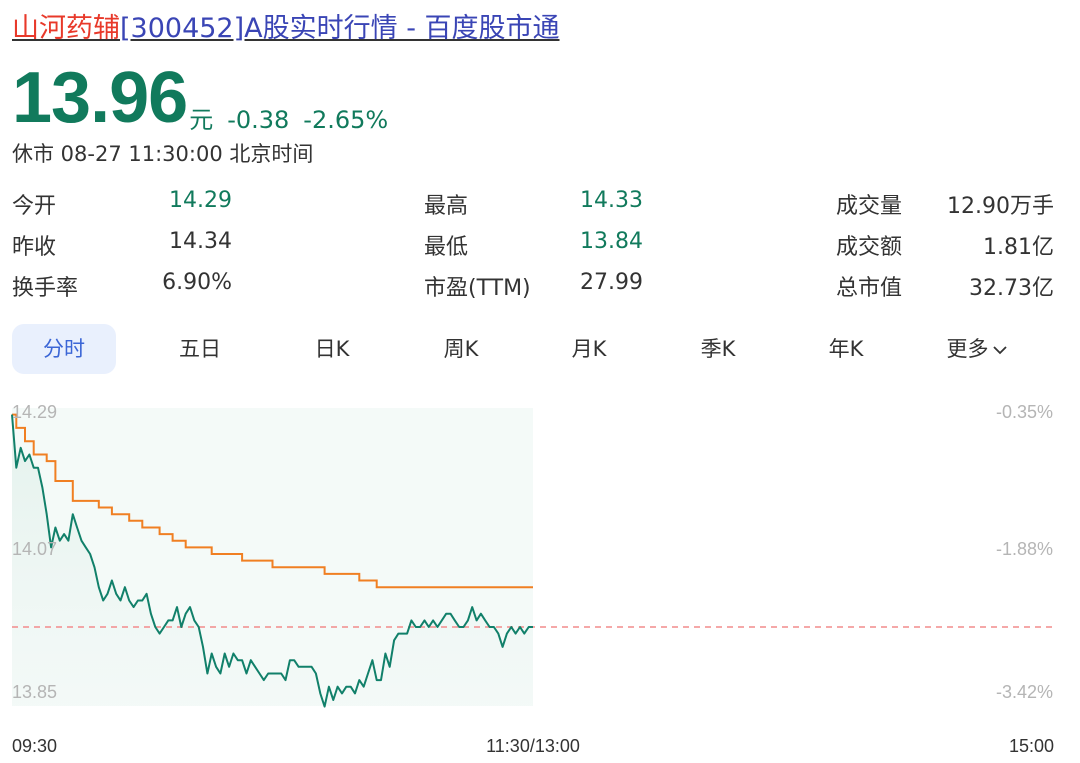 This screenshot has height=763, width=1080. Describe the element at coordinates (611, 241) in the screenshot. I see `stat-value: 13.84` at that location.